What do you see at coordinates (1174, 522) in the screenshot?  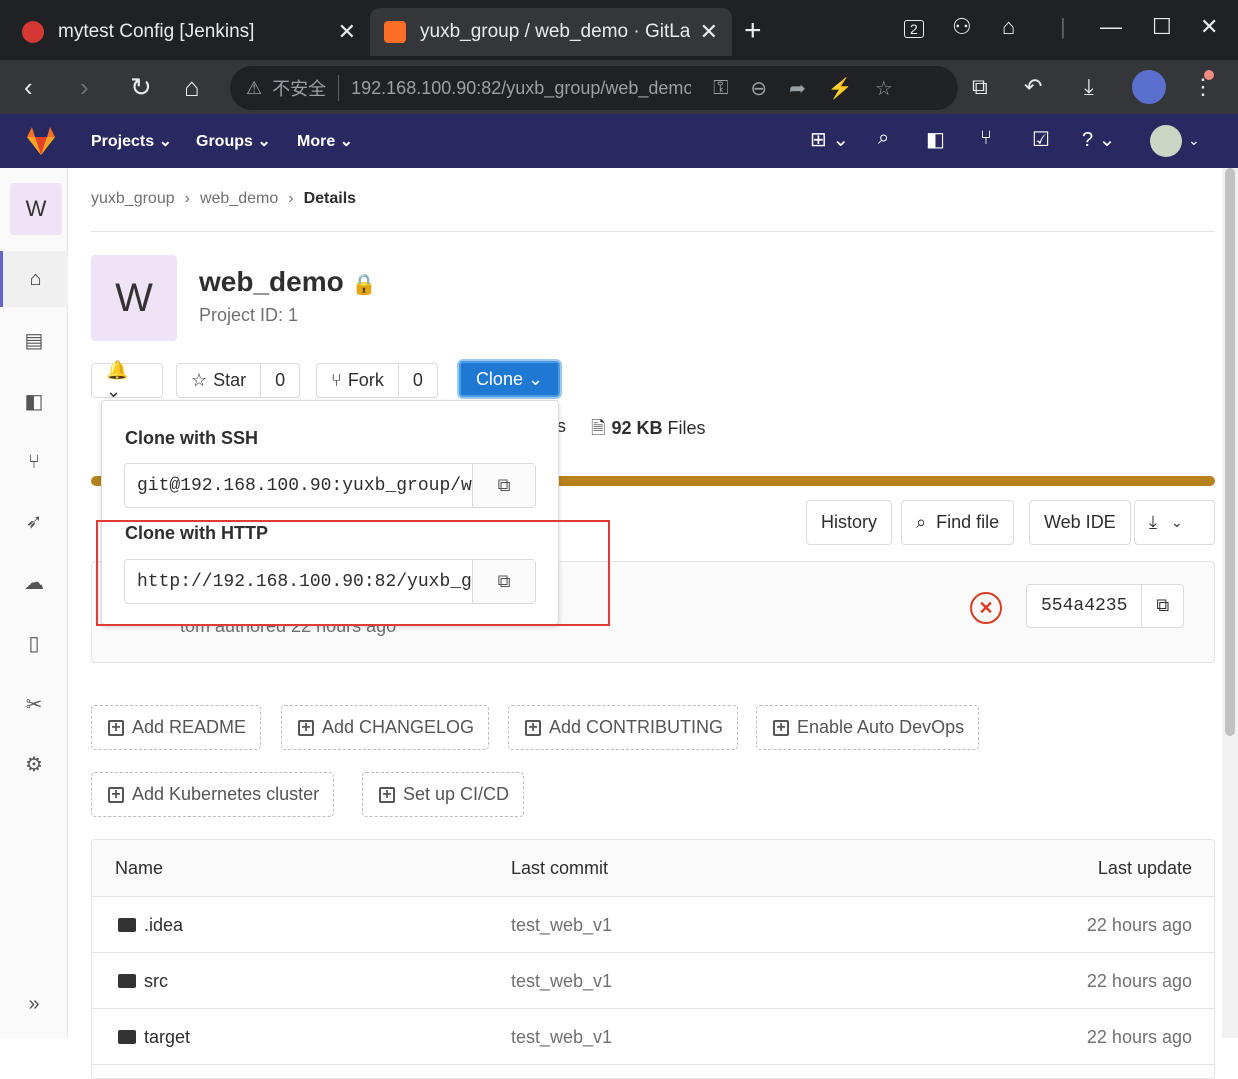 I see `download-button: ⤓ ⌄` at bounding box center [1174, 522].